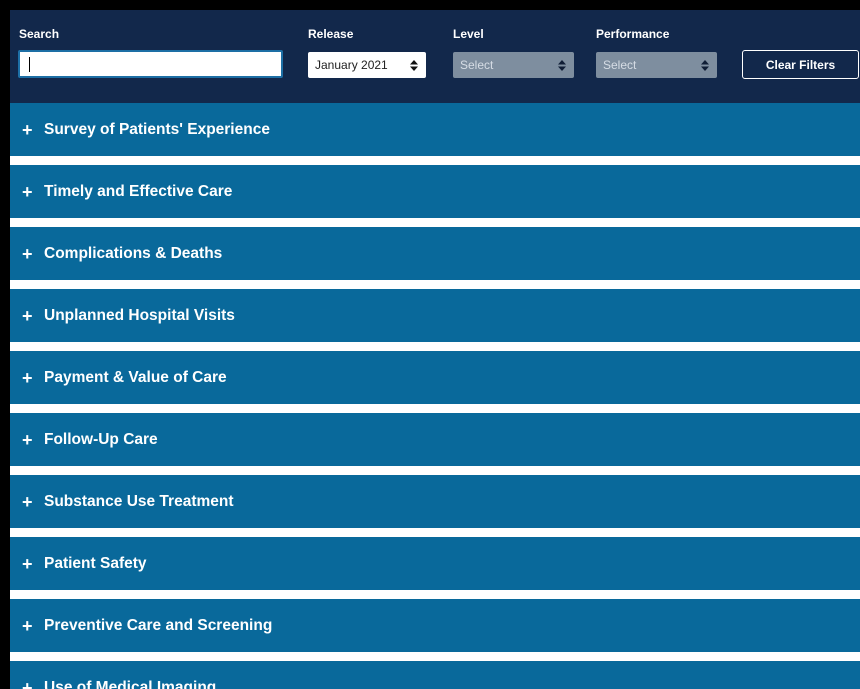 Image resolution: width=860 pixels, height=689 pixels. Describe the element at coordinates (133, 253) in the screenshot. I see `section-label: Complications & Deaths` at that location.